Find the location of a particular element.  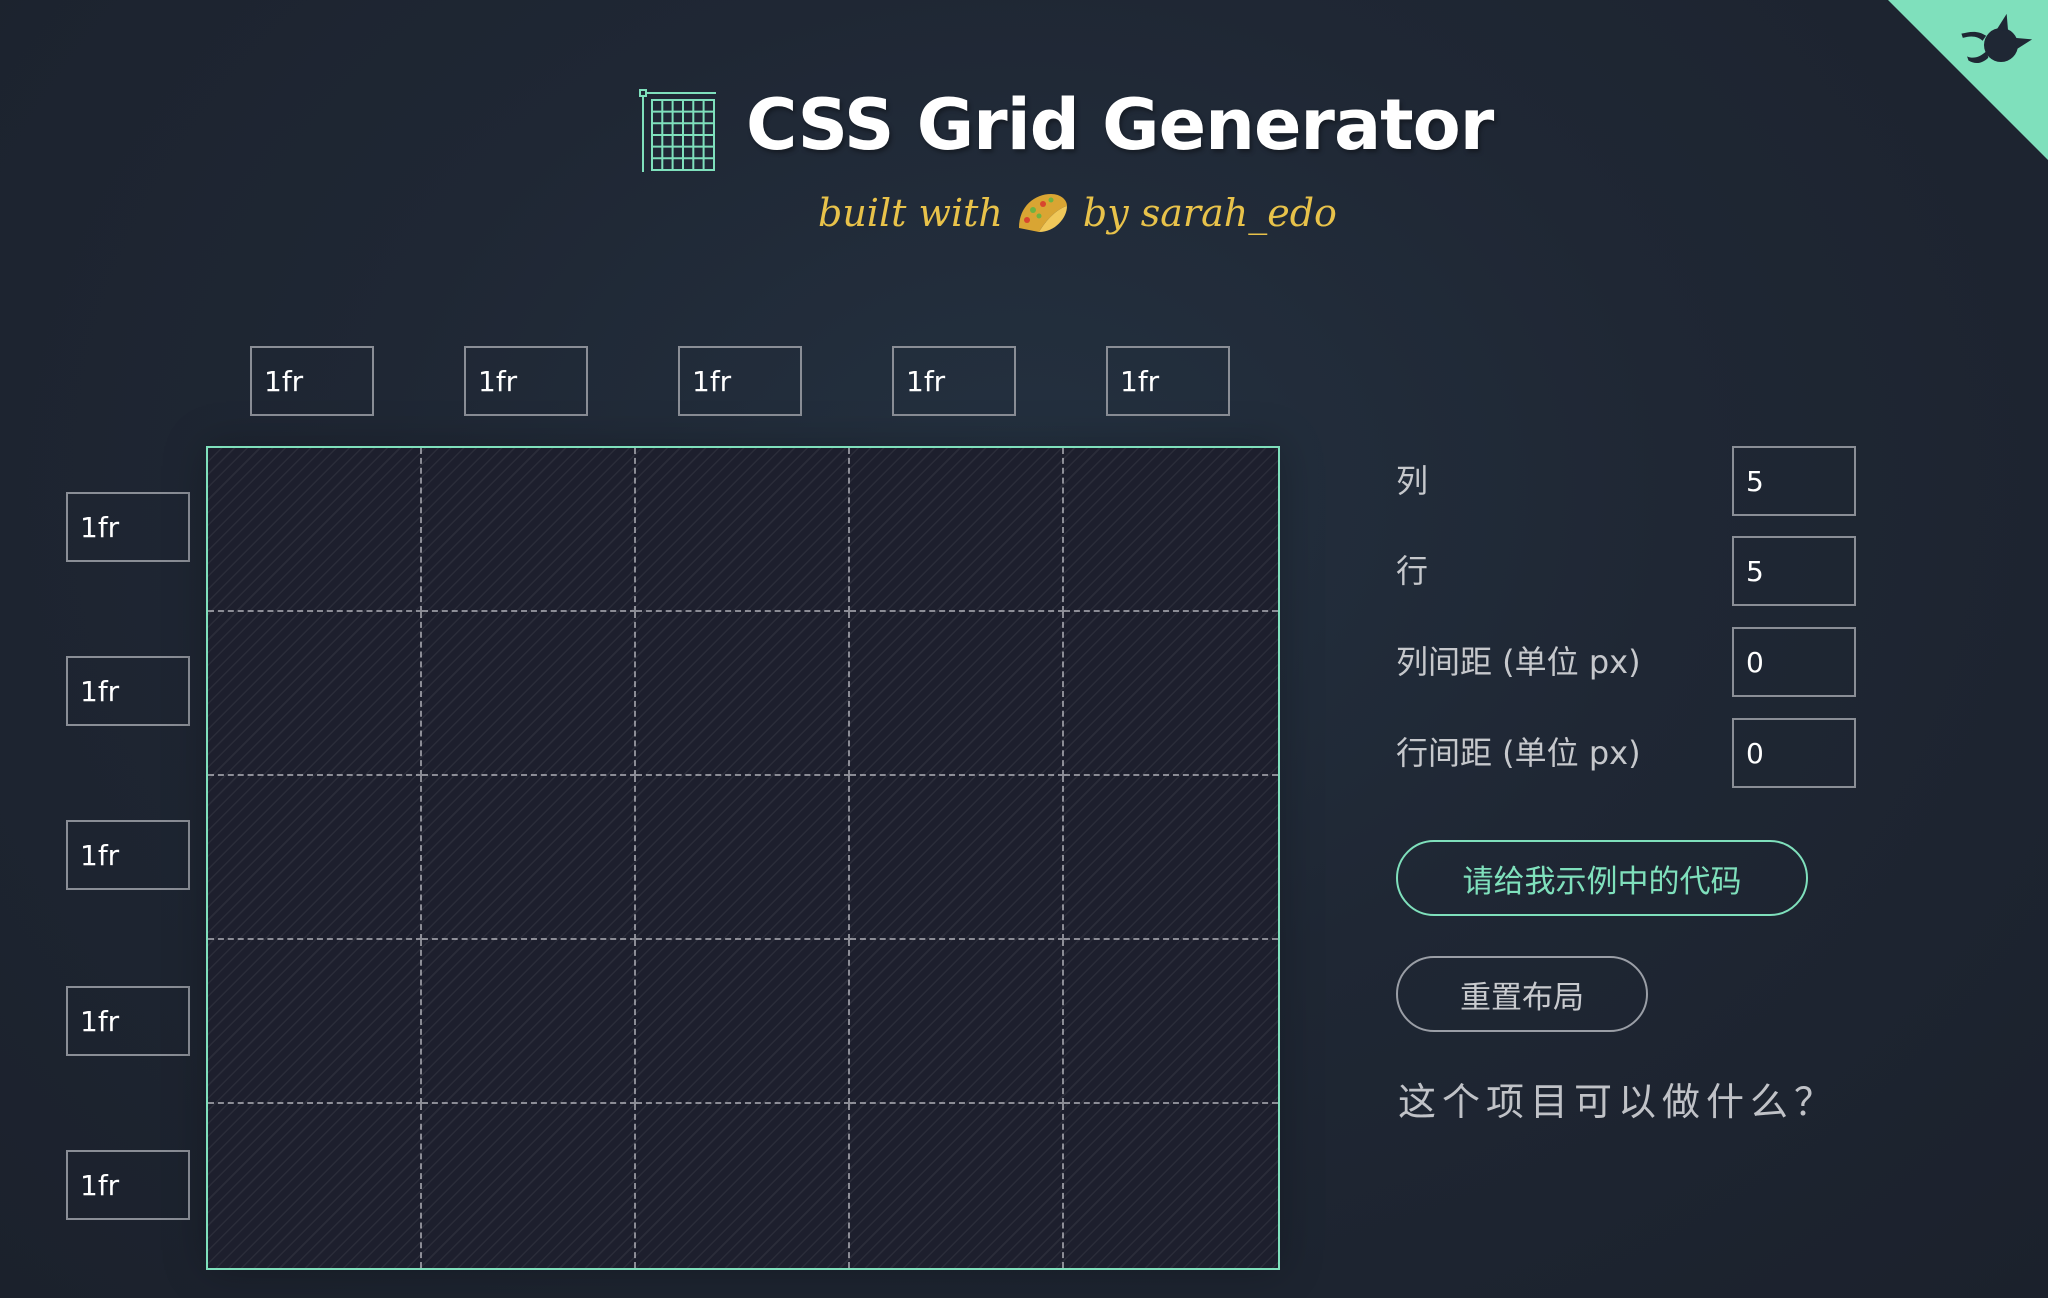

column-gap-input is located at coordinates (1794, 662).